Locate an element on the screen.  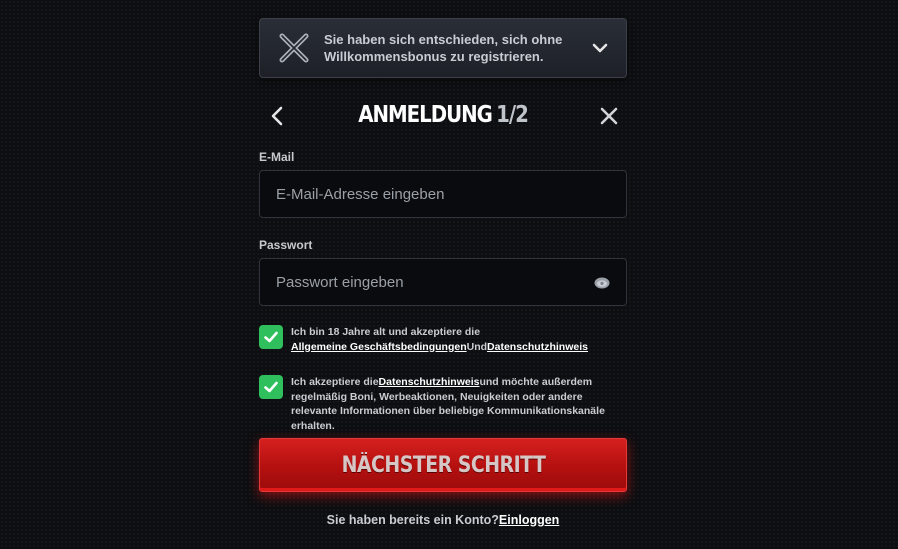
form-header: ANMELDUNG 1/2 is located at coordinates (443, 116).